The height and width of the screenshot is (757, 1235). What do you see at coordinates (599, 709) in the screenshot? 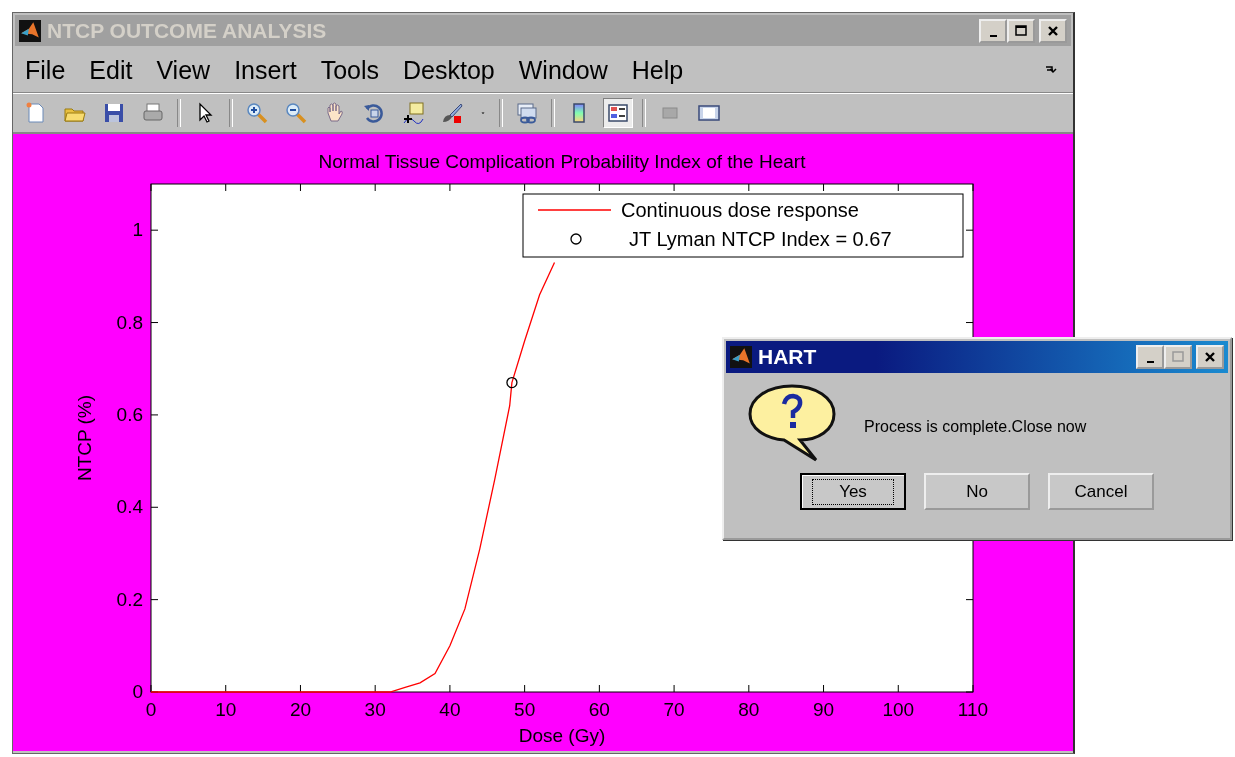
I see `x-tick-label: 60` at bounding box center [599, 709].